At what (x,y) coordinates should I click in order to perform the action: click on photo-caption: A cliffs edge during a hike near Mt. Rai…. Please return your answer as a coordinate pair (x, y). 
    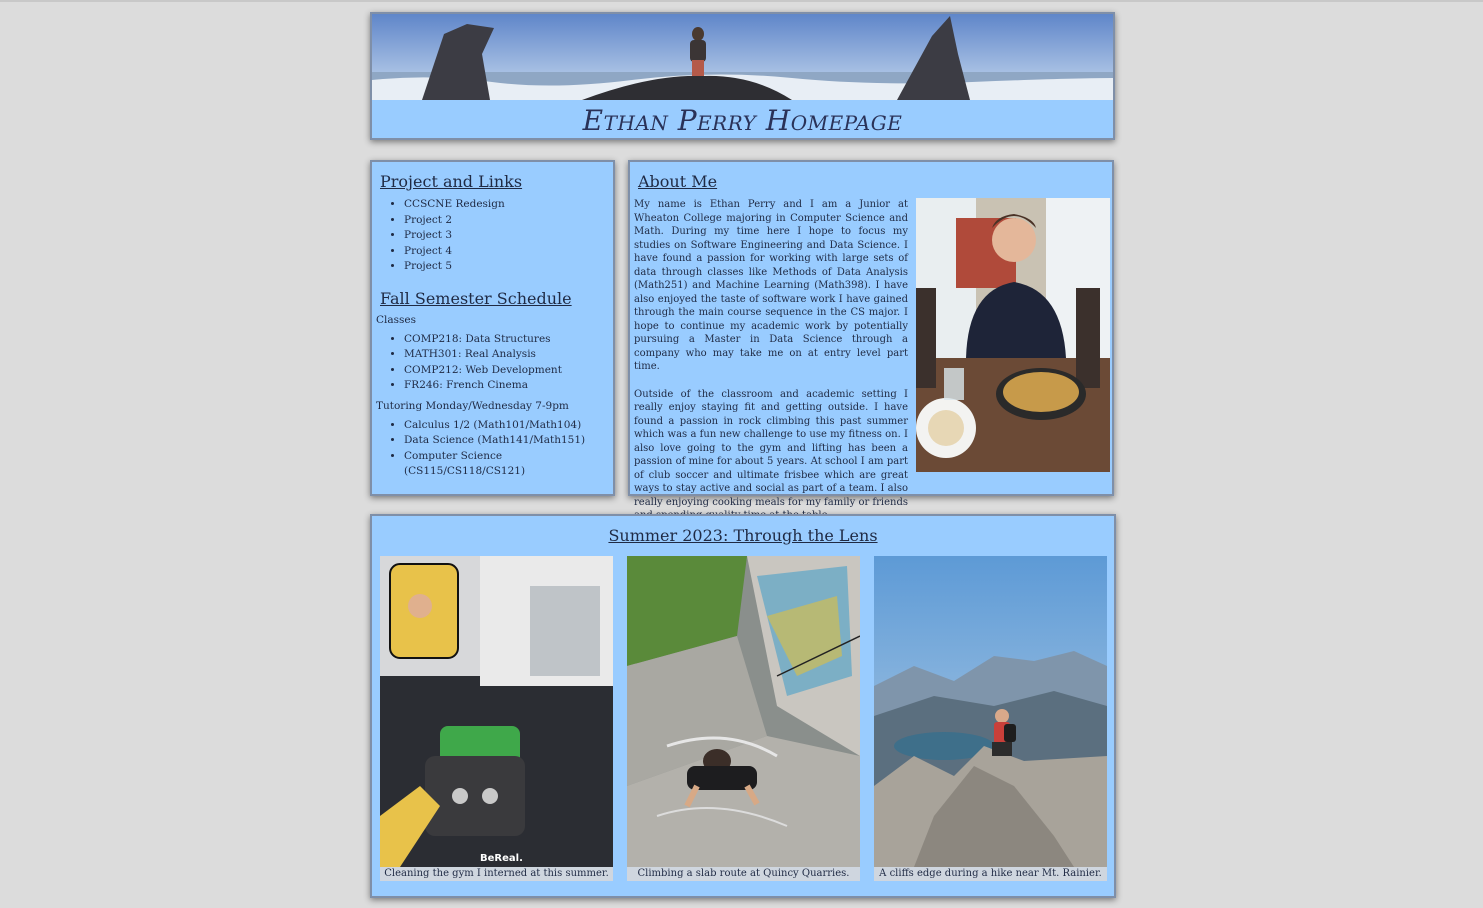
    Looking at the image, I should click on (990, 874).